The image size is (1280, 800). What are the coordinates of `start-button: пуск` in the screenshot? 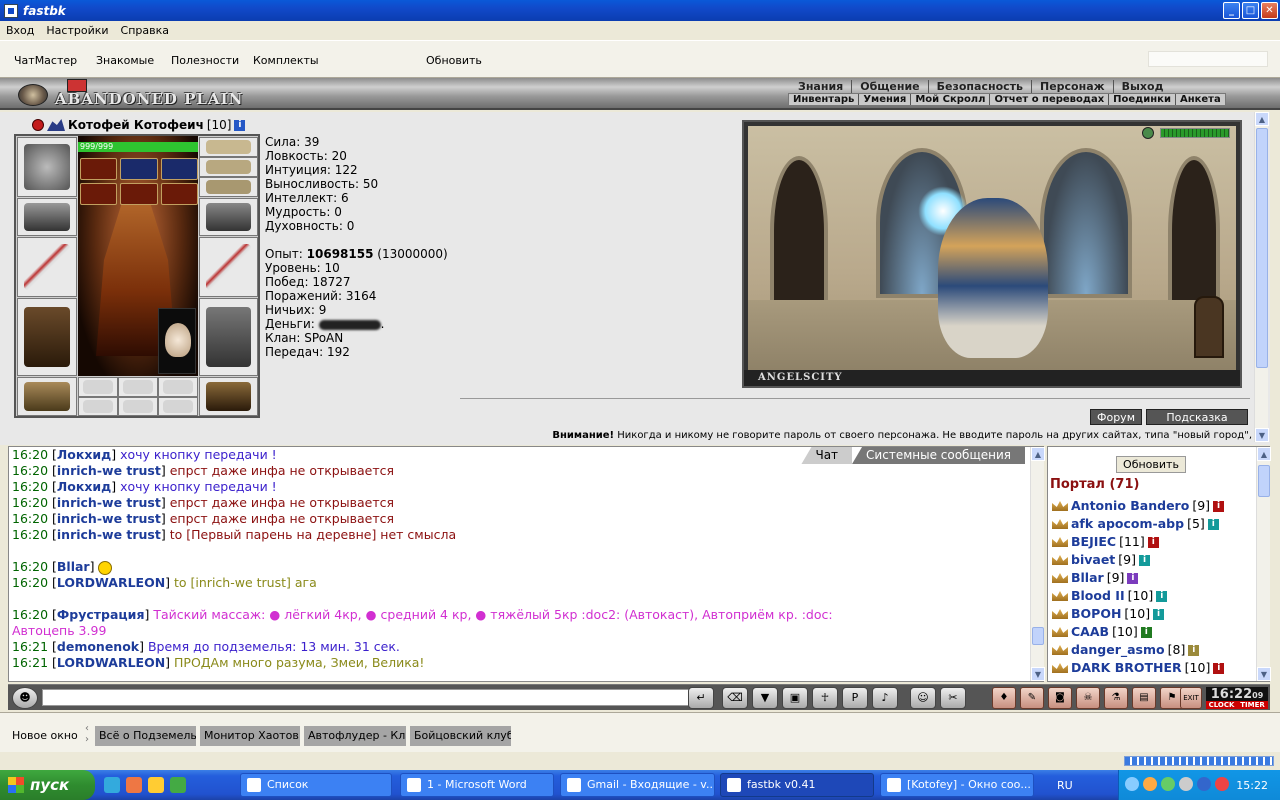 It's located at (47, 785).